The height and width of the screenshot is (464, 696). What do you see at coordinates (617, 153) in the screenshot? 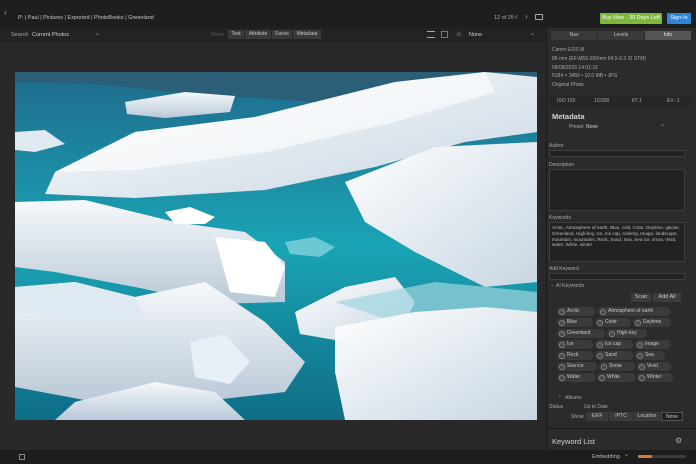
I see `author-field` at bounding box center [617, 153].